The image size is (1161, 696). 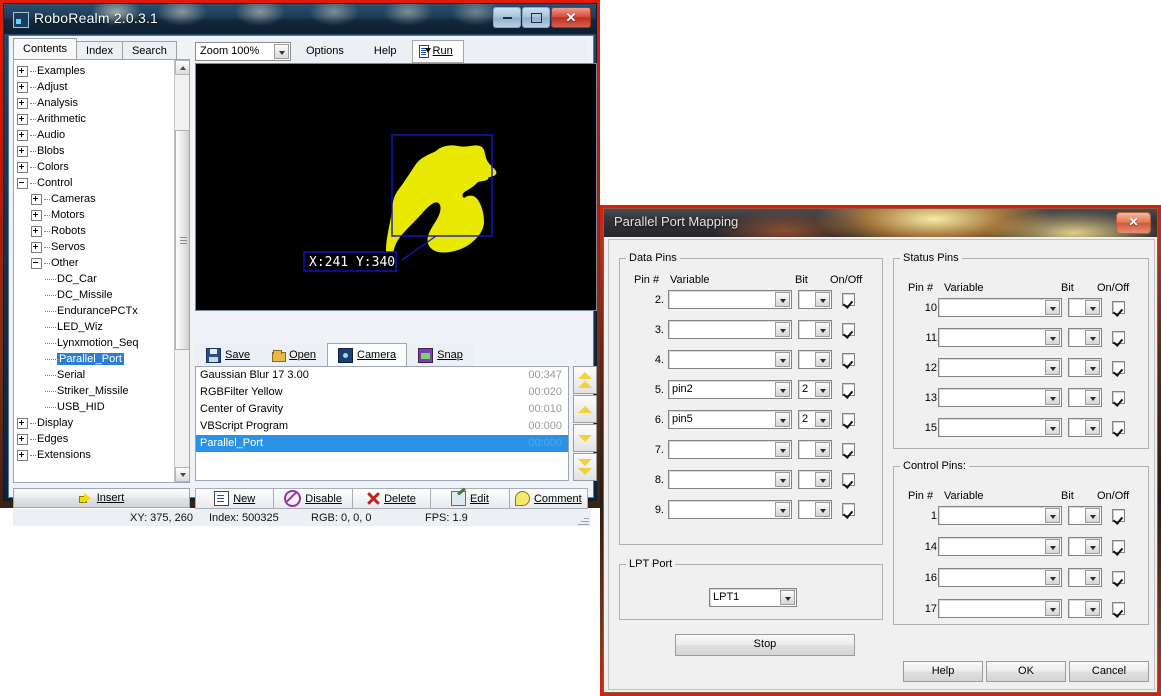 What do you see at coordinates (1133, 223) in the screenshot?
I see `dialog-close-button: ✕` at bounding box center [1133, 223].